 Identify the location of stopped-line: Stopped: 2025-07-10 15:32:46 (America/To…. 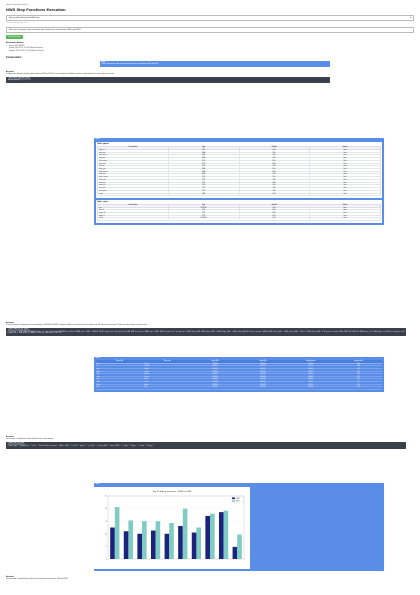
(26, 51).